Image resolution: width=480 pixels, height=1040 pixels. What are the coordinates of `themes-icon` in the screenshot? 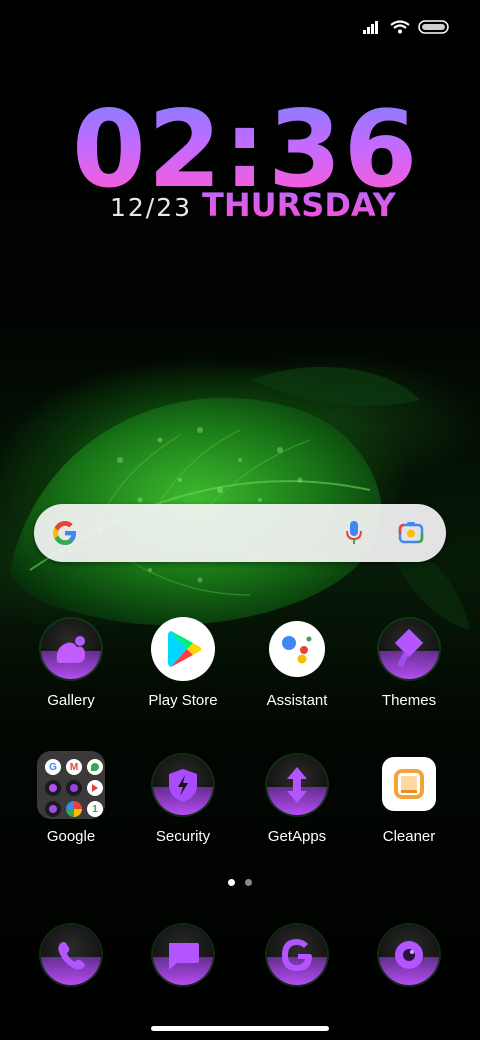 It's located at (409, 649).